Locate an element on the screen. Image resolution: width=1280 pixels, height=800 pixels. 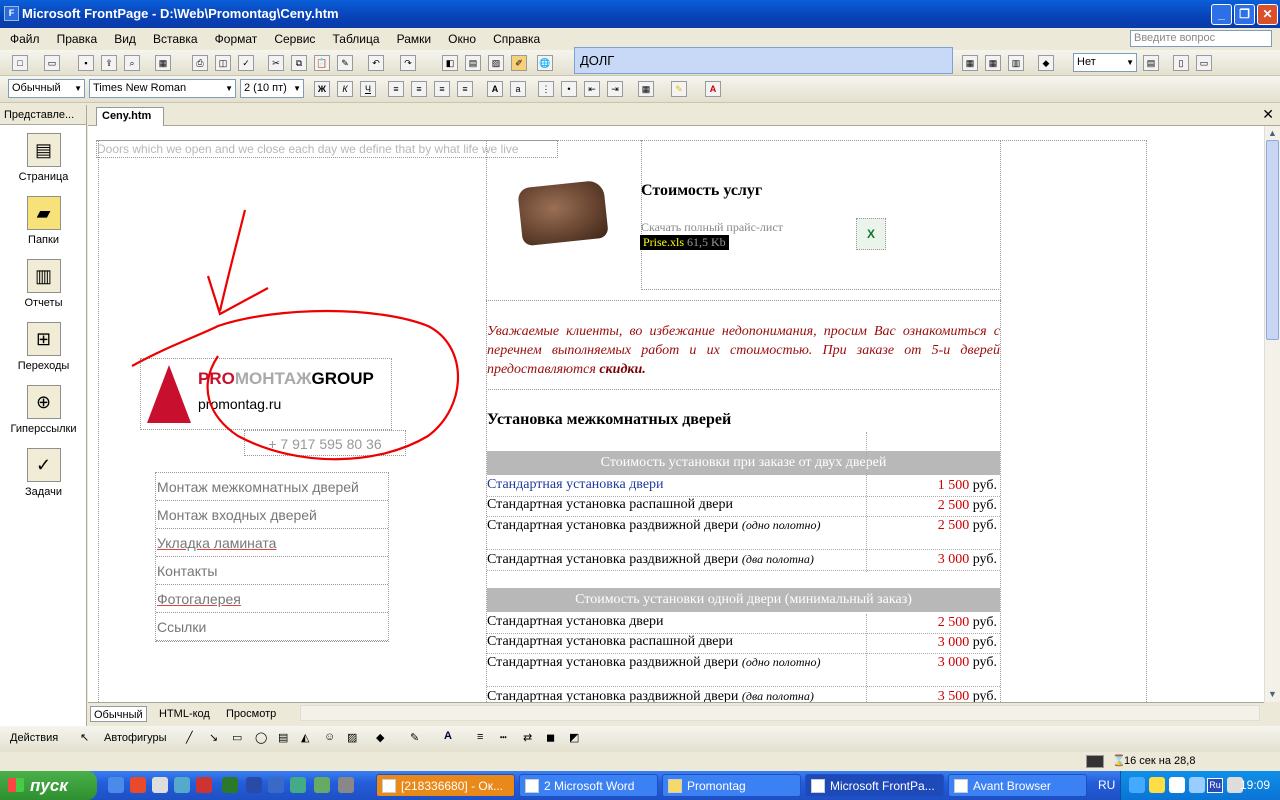
task-promontag-folder: Promontag is located at coordinates (731, 785).